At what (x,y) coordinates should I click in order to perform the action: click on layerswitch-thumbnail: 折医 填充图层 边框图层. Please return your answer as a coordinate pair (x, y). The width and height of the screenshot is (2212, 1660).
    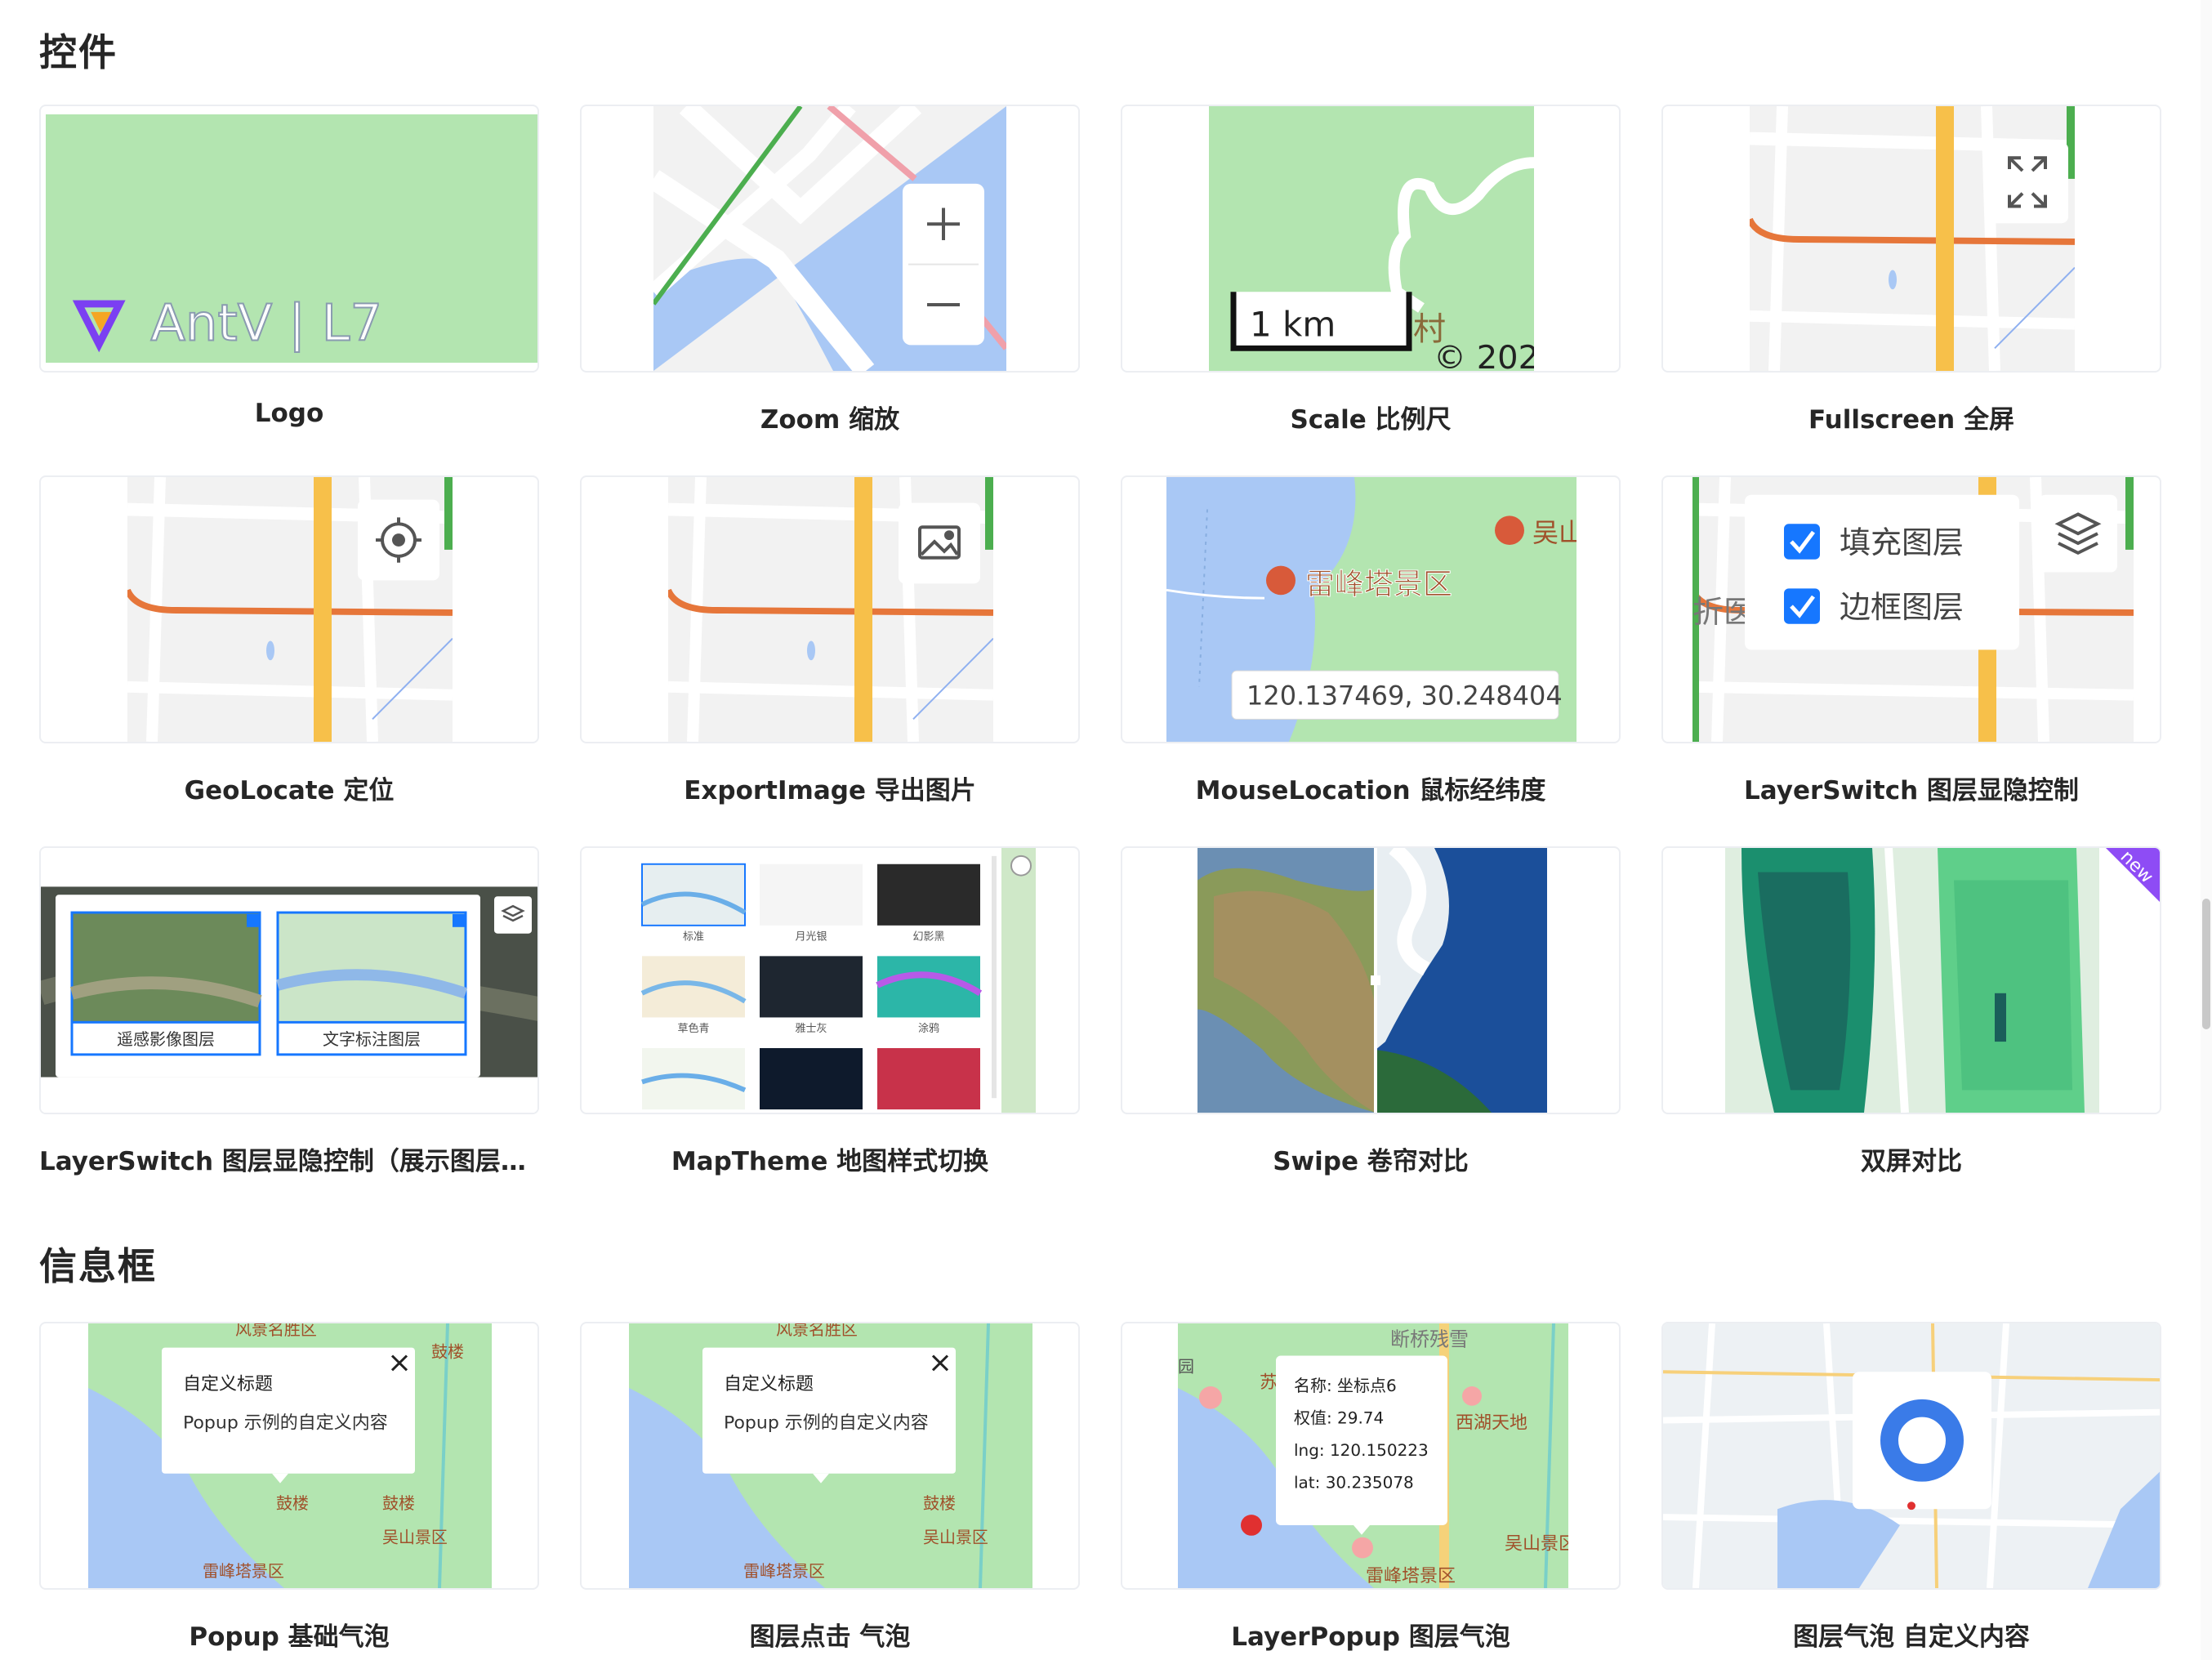
    Looking at the image, I should click on (1913, 609).